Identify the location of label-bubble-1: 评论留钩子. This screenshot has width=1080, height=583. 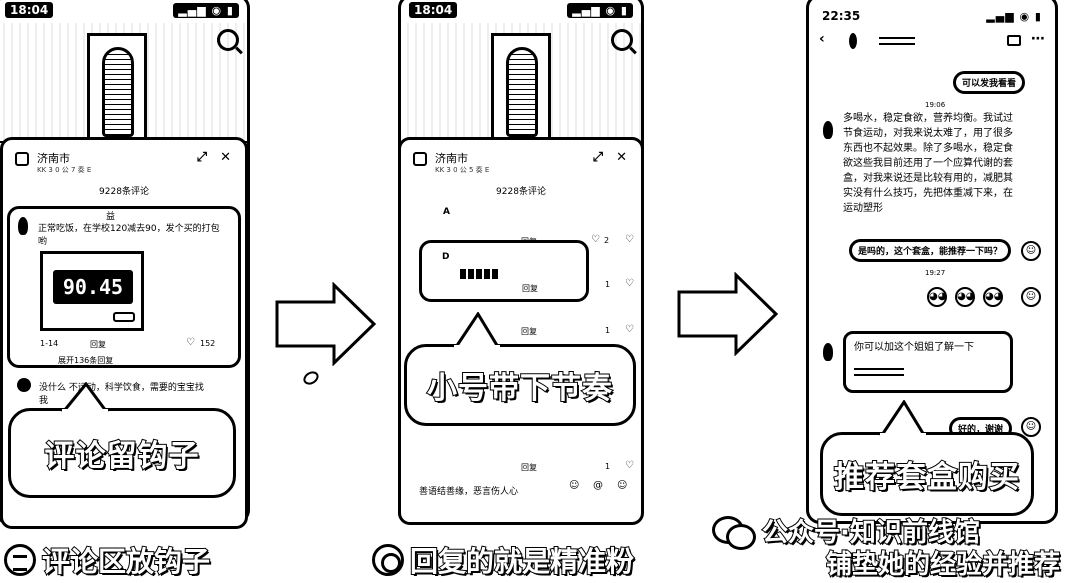
(122, 453).